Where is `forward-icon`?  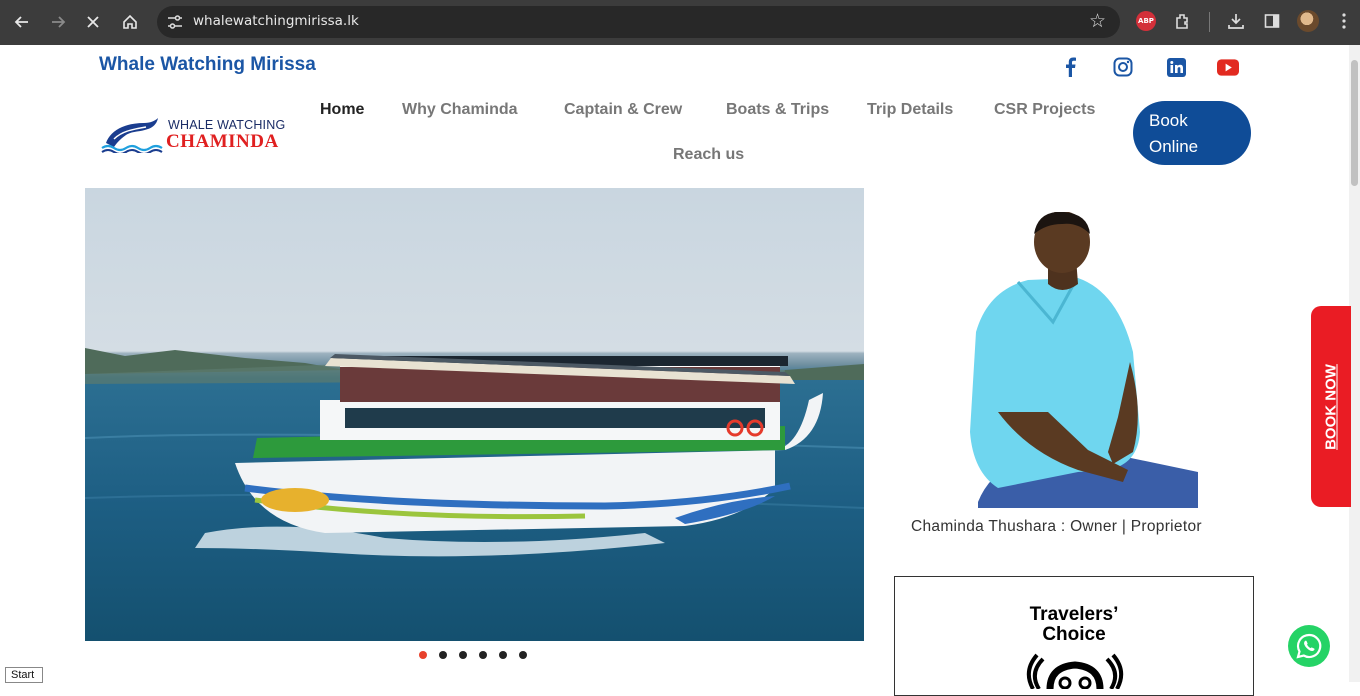 forward-icon is located at coordinates (58, 22).